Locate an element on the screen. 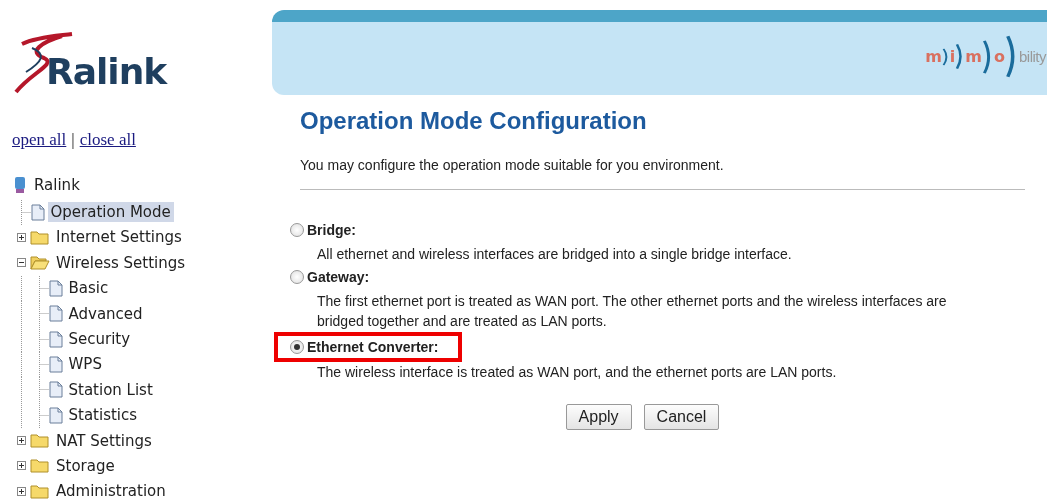  collapse-icon is located at coordinates (21, 263).